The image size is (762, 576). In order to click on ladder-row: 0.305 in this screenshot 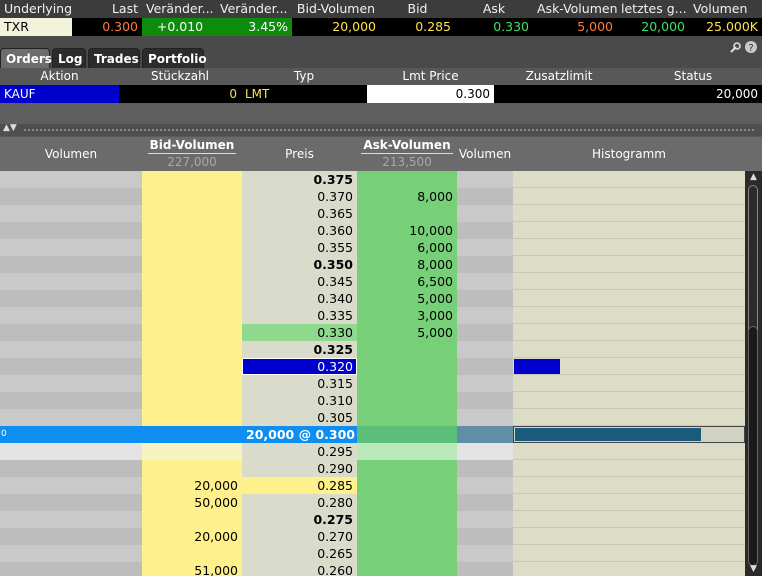, I will do `click(381, 417)`.